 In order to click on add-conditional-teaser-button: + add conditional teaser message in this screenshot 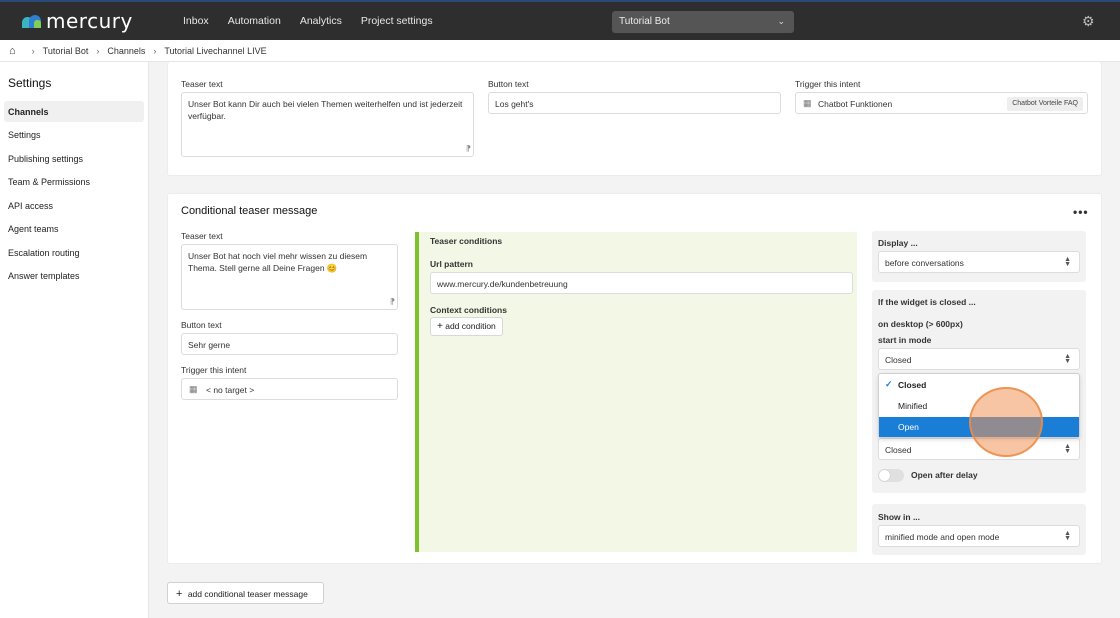, I will do `click(245, 593)`.